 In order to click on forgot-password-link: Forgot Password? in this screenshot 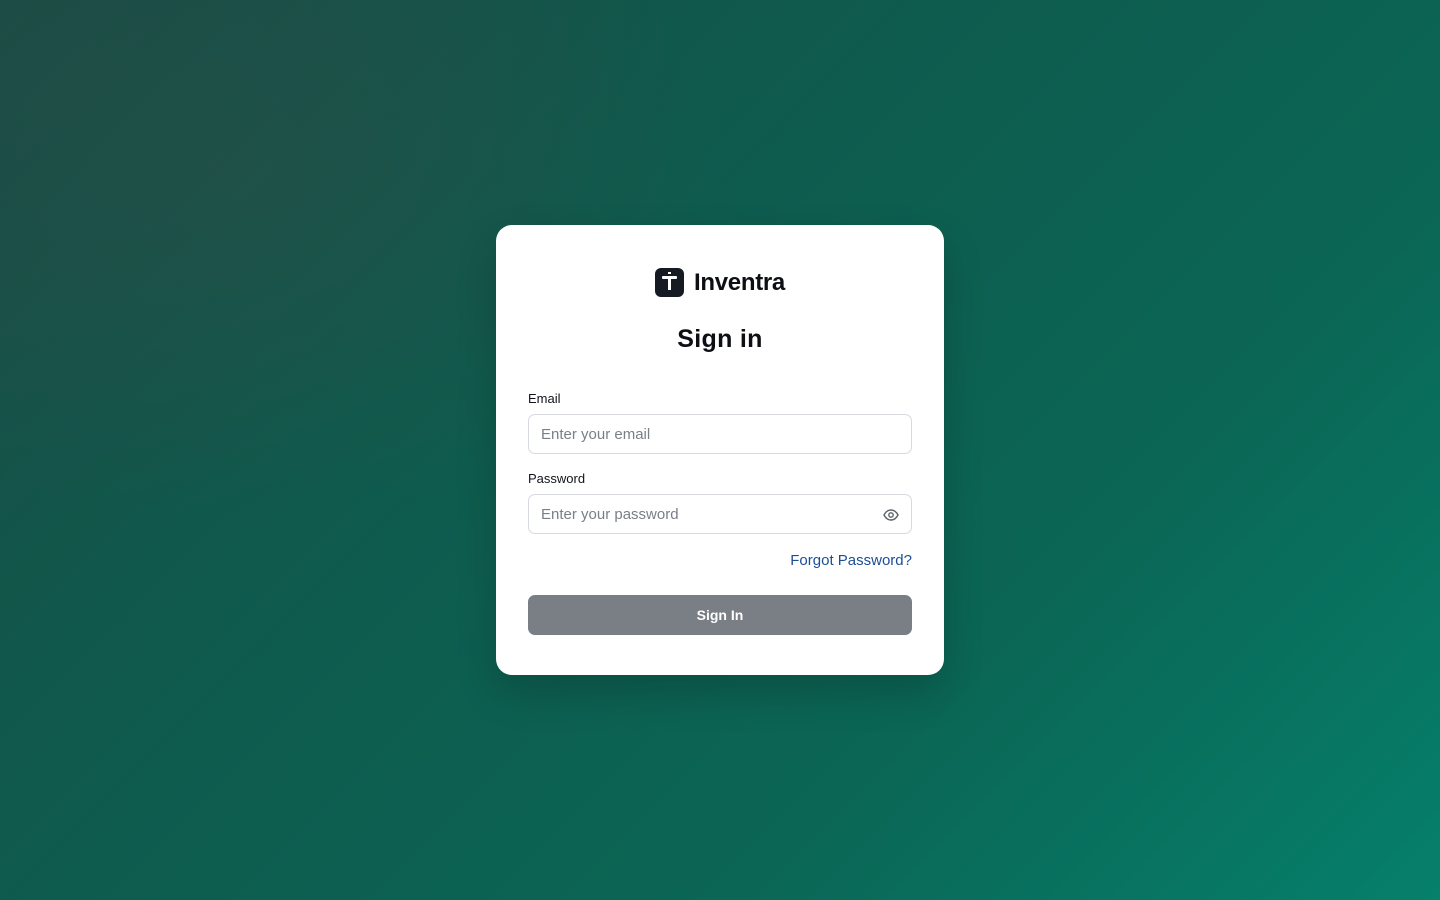, I will do `click(851, 560)`.